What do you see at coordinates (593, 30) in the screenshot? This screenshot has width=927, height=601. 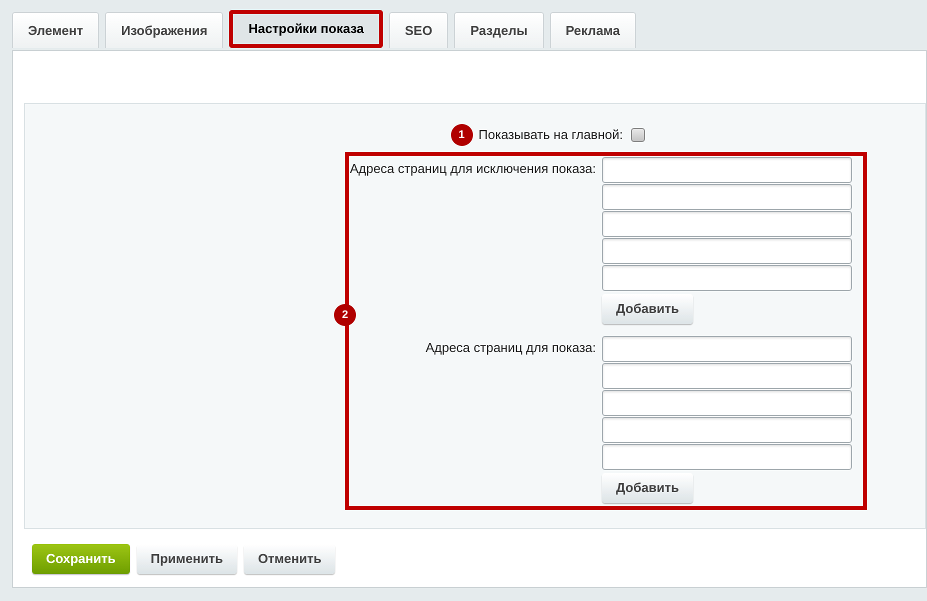 I see `tab: Реклама` at bounding box center [593, 30].